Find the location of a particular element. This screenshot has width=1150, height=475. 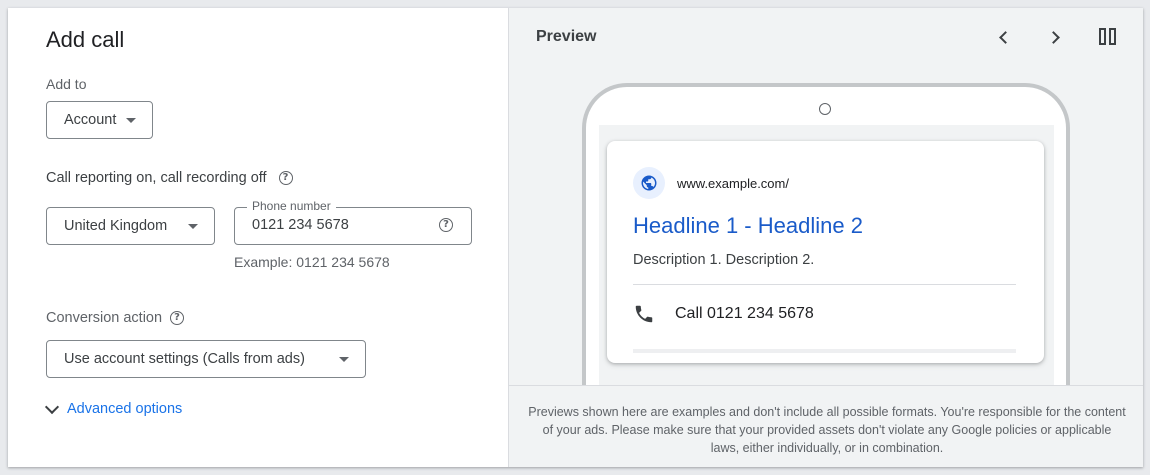

country-value: United Kingdom is located at coordinates (116, 226).